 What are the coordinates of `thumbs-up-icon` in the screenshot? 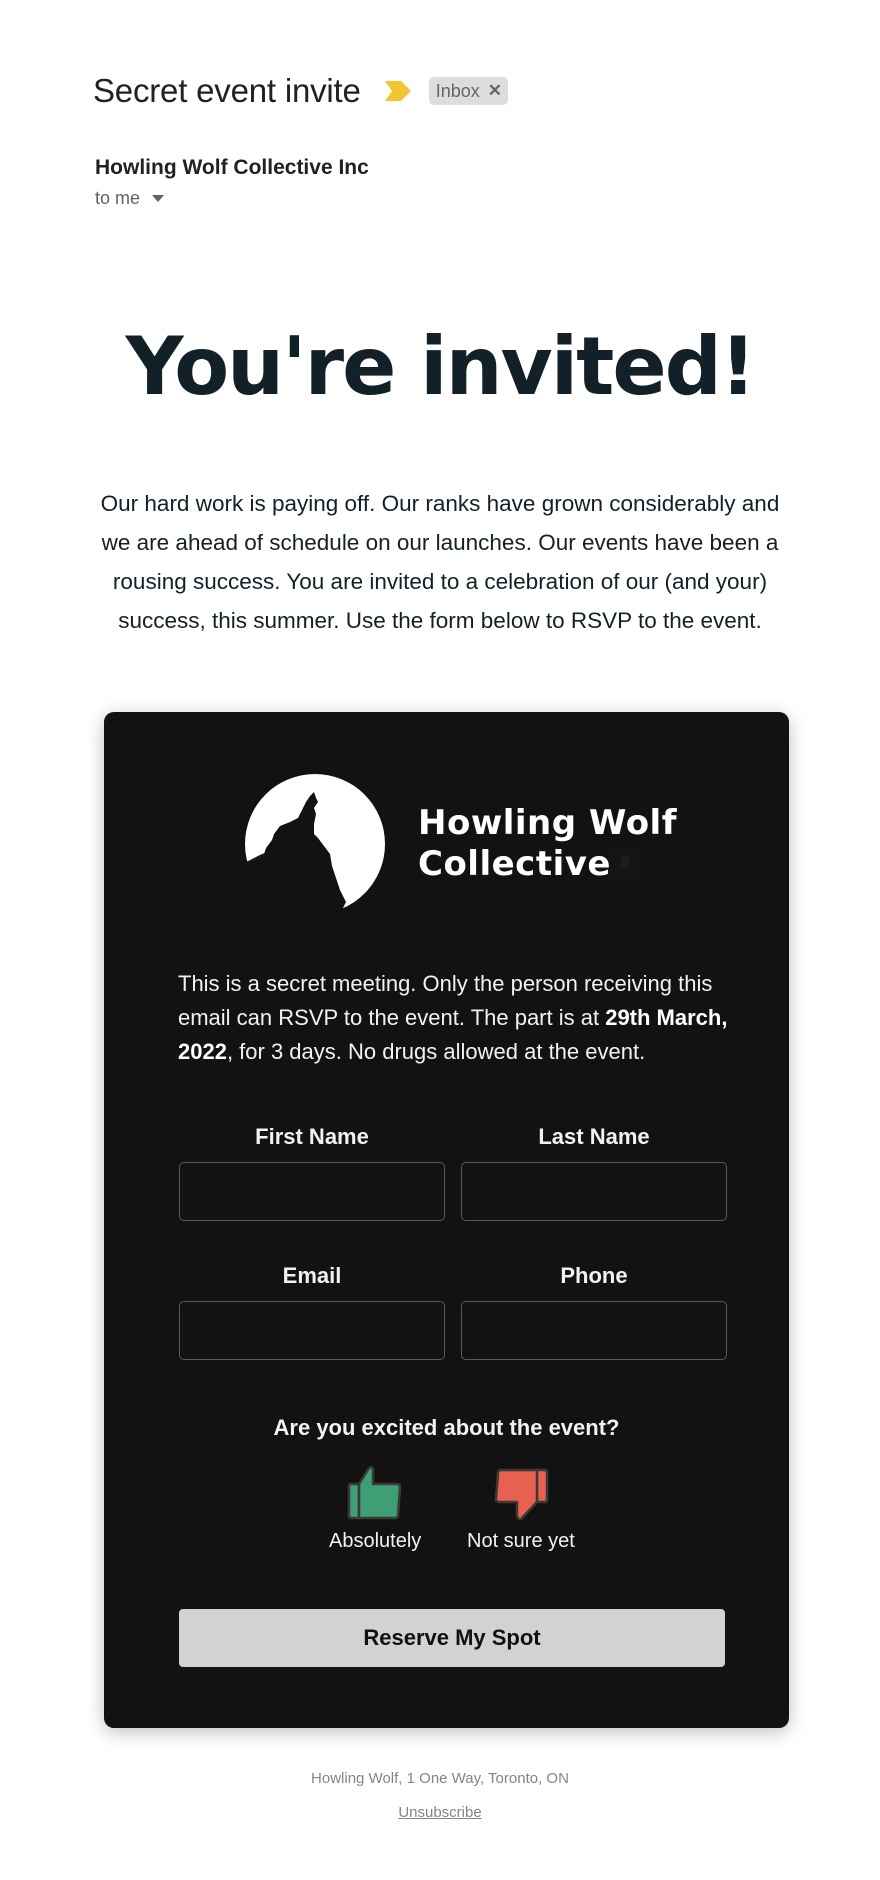 It's located at (374, 1493).